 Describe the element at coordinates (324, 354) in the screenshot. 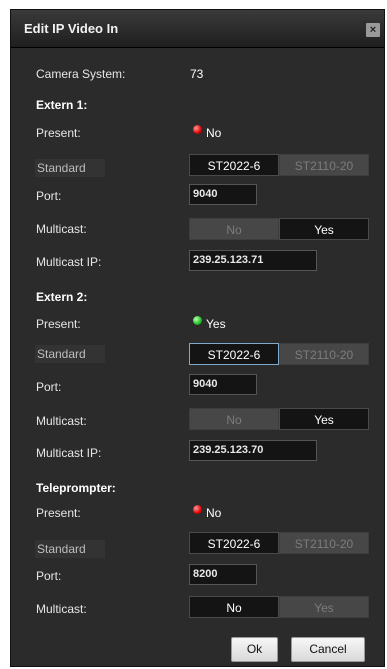

I see `extern2-standard-option-st2110-20: ST2110-20` at that location.